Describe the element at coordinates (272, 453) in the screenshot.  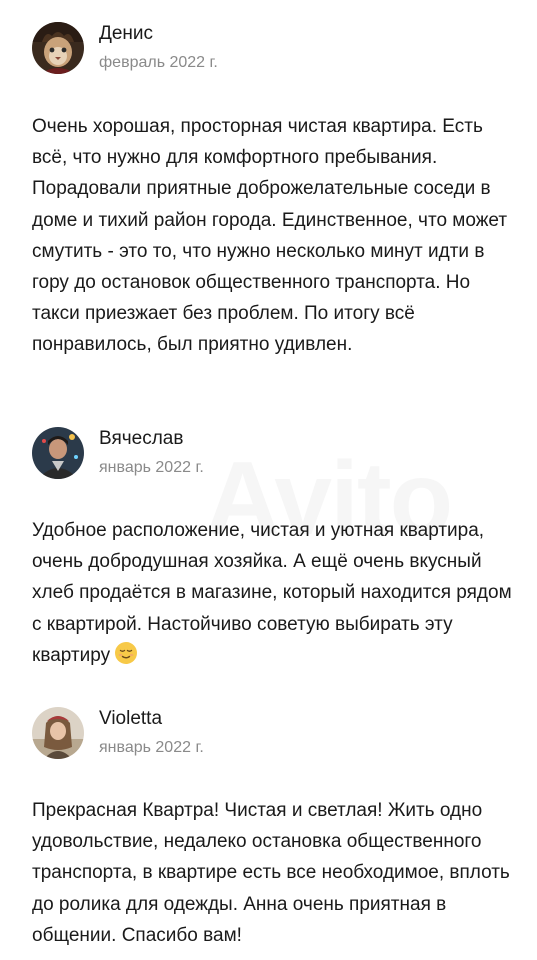
I see `review-header: Вячеслав январь 2022 г.` at that location.